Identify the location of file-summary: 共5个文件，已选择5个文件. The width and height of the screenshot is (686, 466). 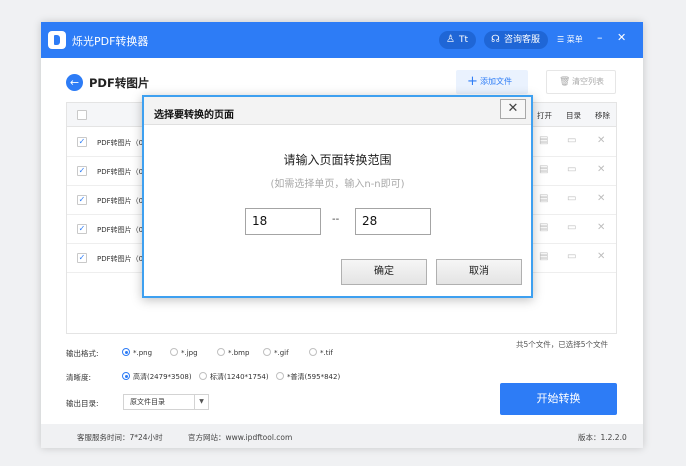
(562, 344).